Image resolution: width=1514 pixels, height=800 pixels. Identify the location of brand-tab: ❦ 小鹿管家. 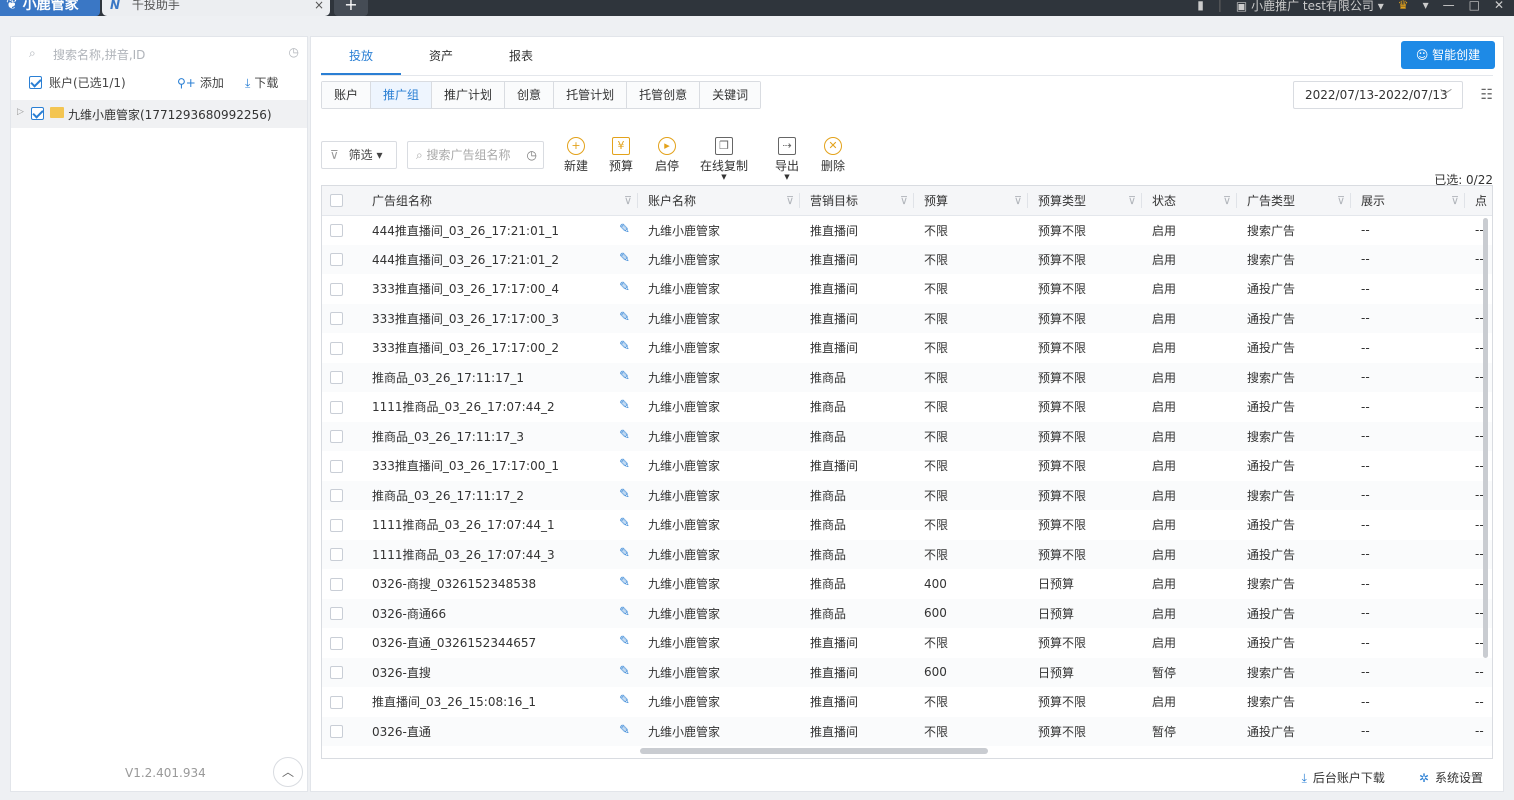
(50, 8).